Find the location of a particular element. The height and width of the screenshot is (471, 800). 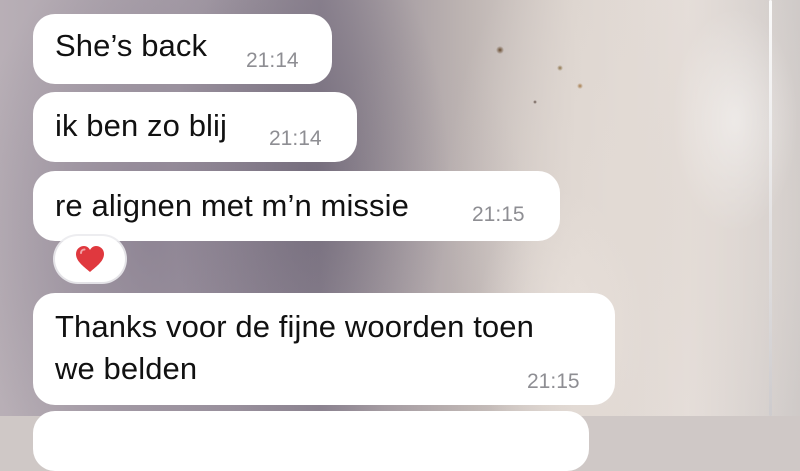

message-text: ik ben zo blij is located at coordinates (141, 125).